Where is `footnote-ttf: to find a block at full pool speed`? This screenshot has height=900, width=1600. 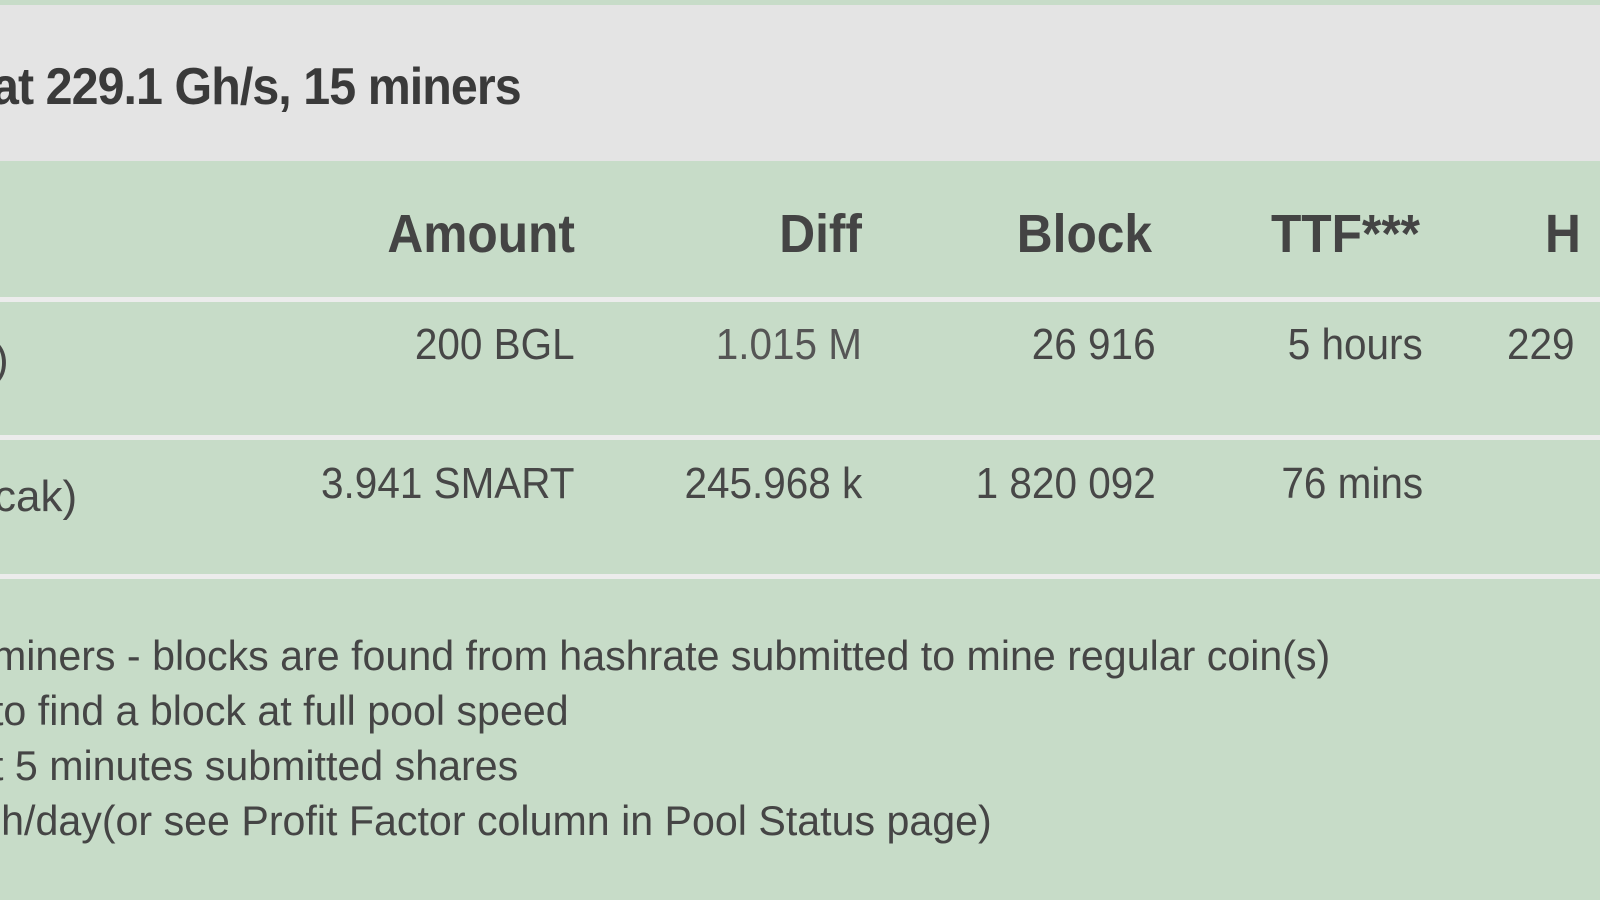
footnote-ttf: to find a block at full pool speed is located at coordinates (284, 710).